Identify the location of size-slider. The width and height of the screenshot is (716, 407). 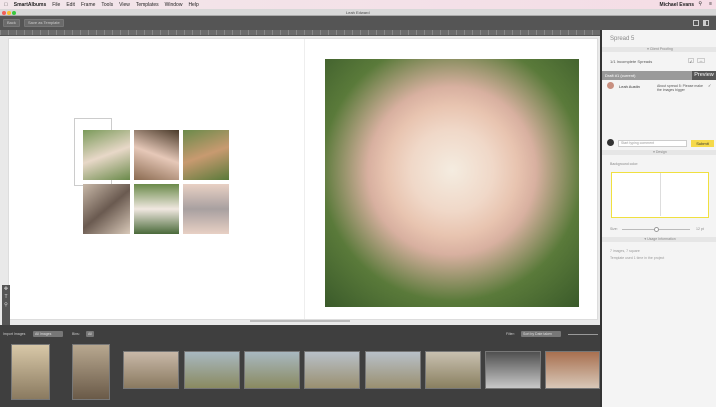
(656, 229).